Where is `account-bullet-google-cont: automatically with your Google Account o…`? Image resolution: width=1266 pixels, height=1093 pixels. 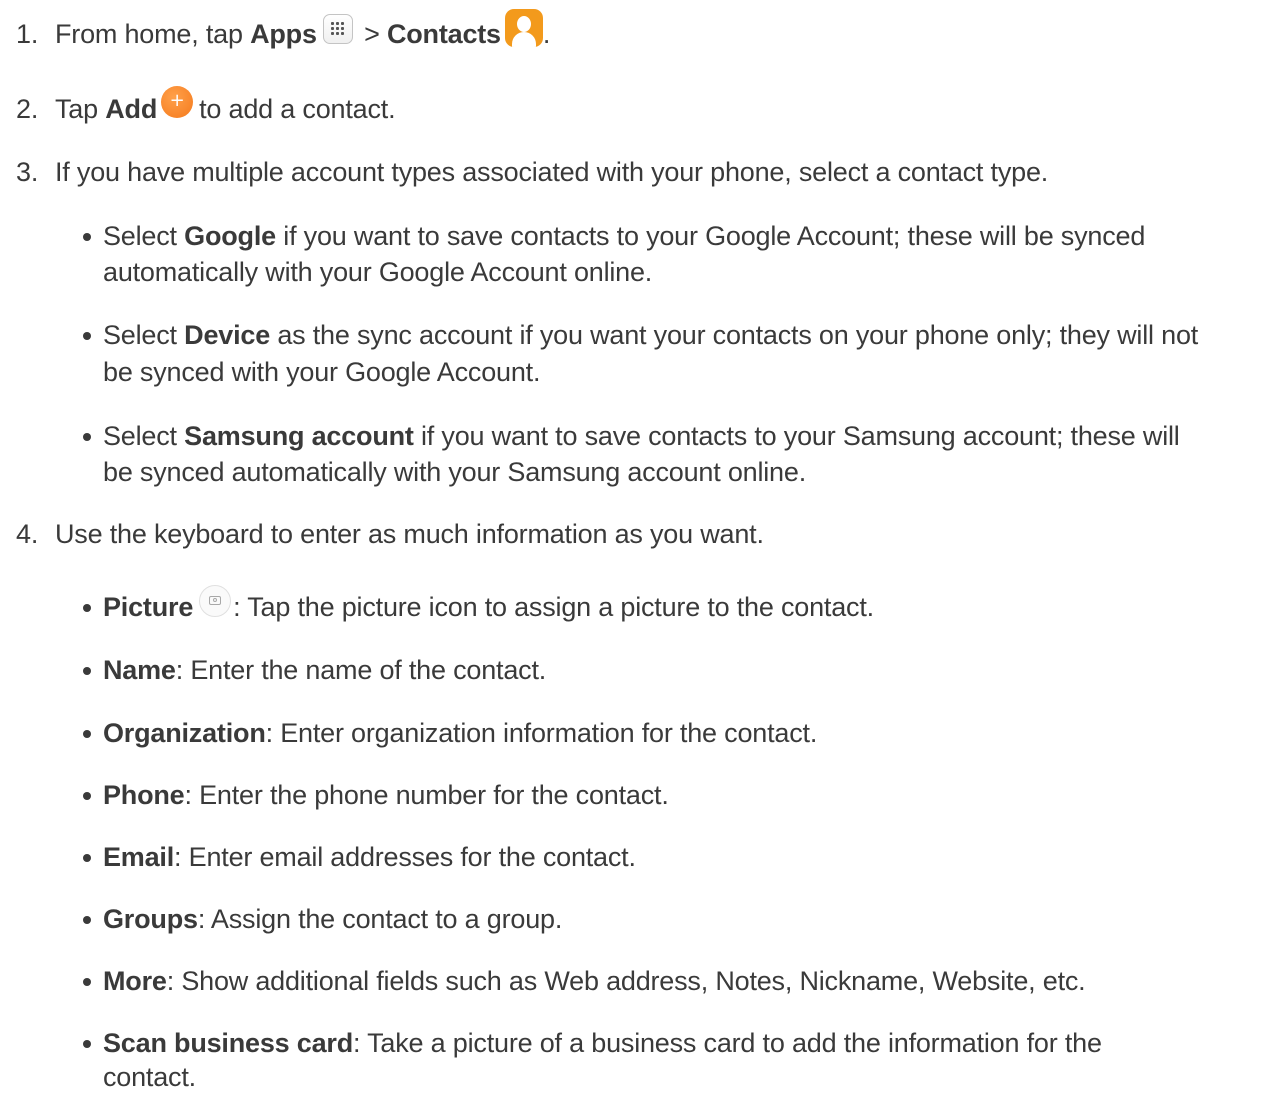 account-bullet-google-cont: automatically with your Google Account o… is located at coordinates (378, 272).